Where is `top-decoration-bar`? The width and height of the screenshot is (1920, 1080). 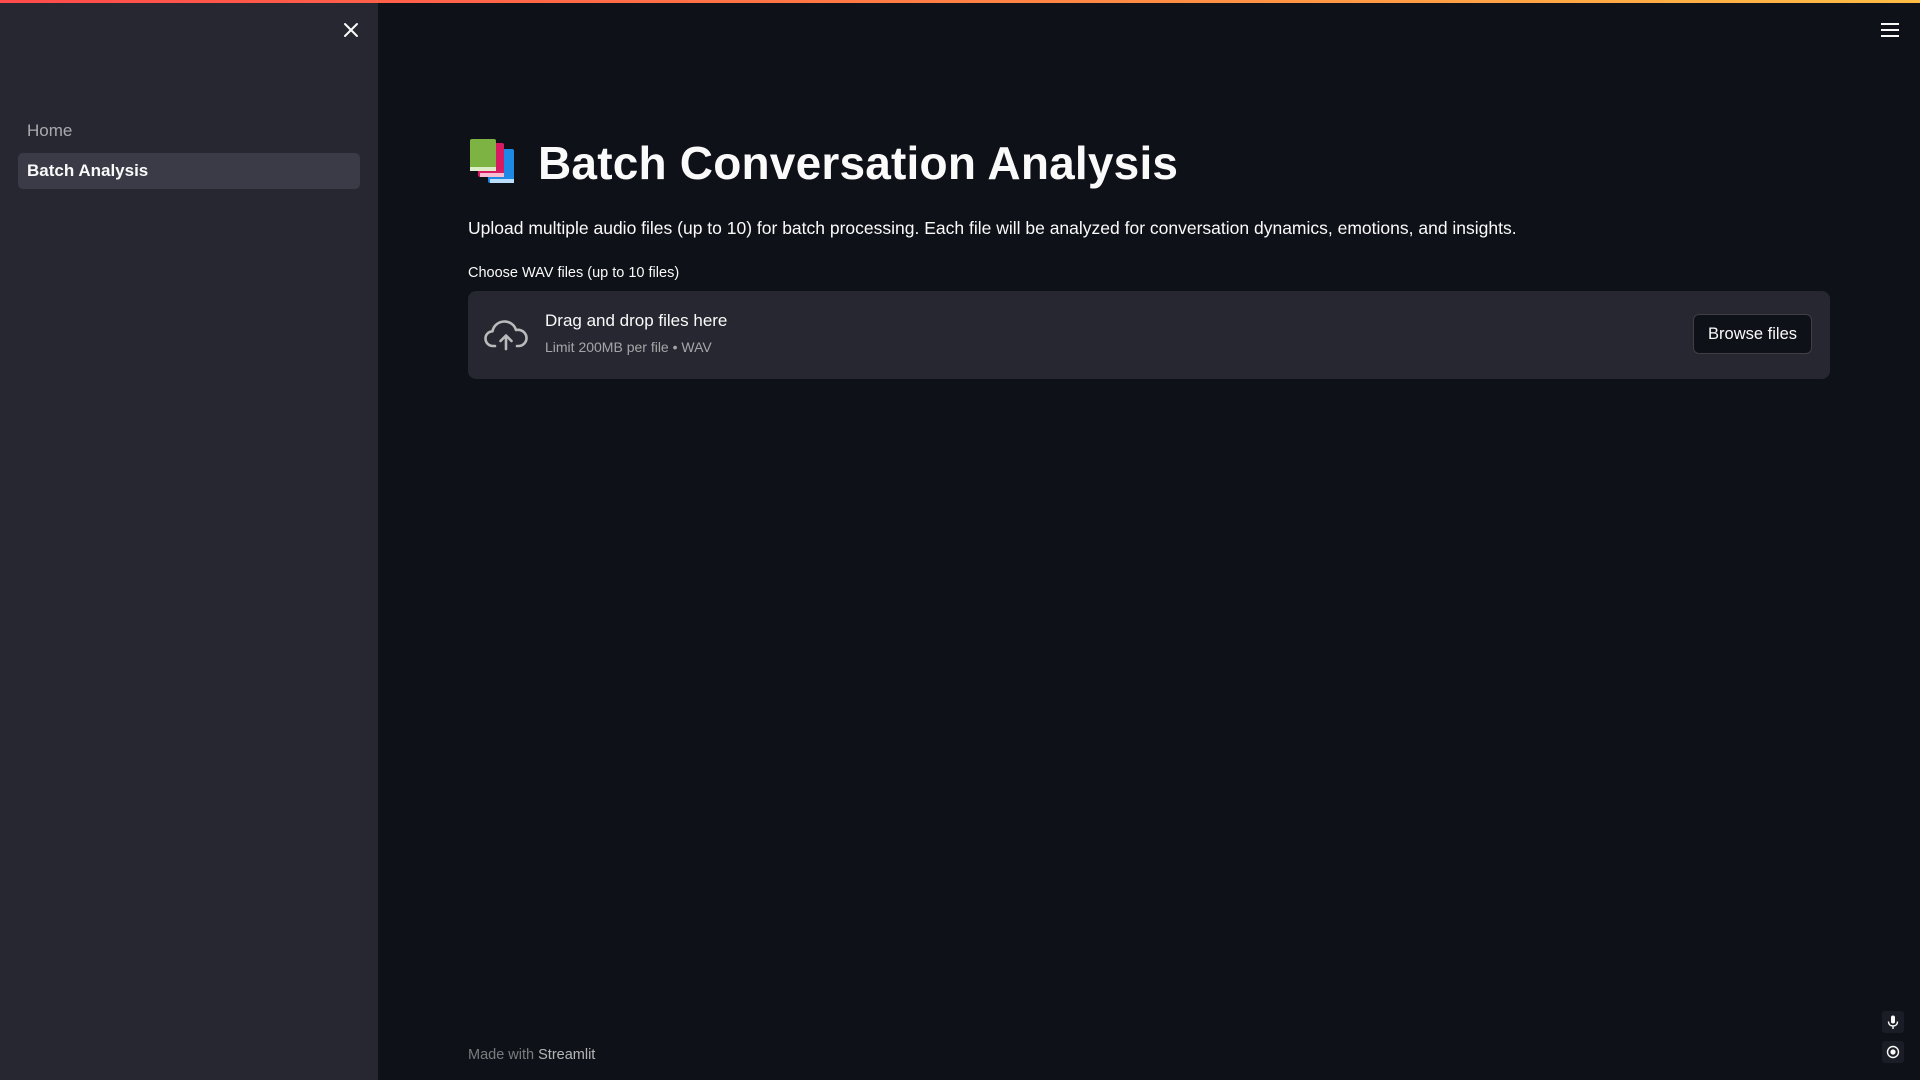
top-decoration-bar is located at coordinates (960, 1).